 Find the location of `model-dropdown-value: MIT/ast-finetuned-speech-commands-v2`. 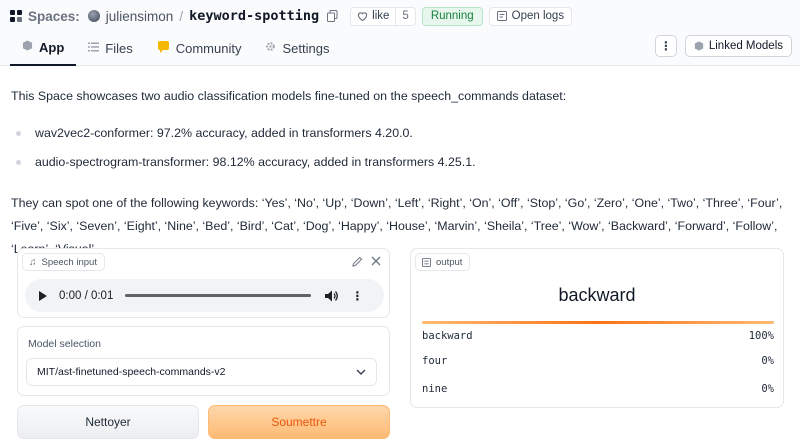

model-dropdown-value: MIT/ast-finetuned-speech-commands-v2 is located at coordinates (131, 372).